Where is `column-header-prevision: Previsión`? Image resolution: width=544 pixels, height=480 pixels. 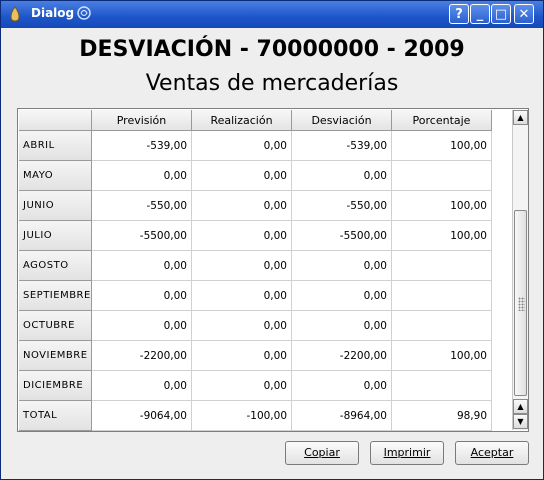 column-header-prevision: Previsión is located at coordinates (142, 120).